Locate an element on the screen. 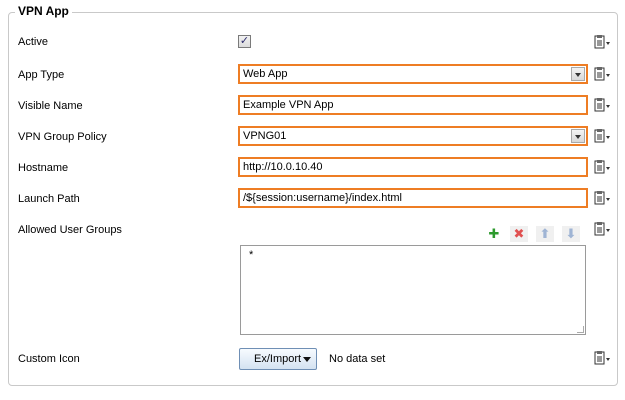  vpn-group-policy-value: VPNG01 is located at coordinates (265, 136).